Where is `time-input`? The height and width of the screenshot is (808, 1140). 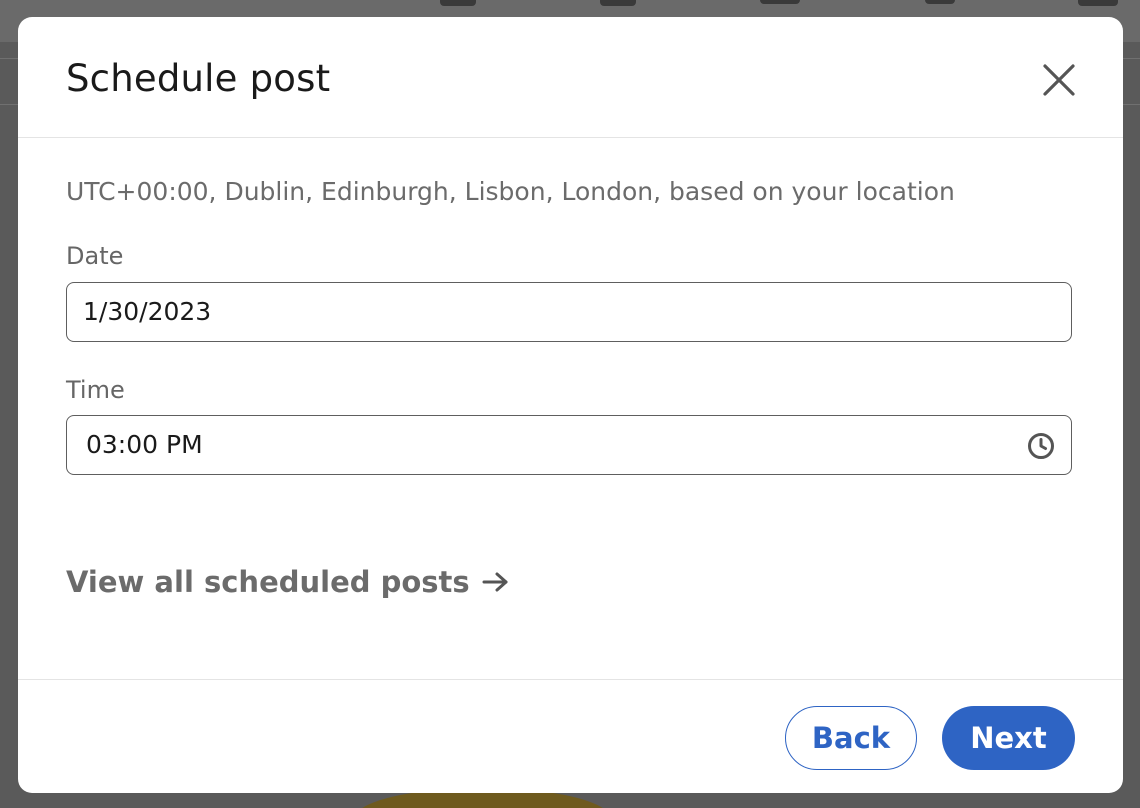
time-input is located at coordinates (536, 444).